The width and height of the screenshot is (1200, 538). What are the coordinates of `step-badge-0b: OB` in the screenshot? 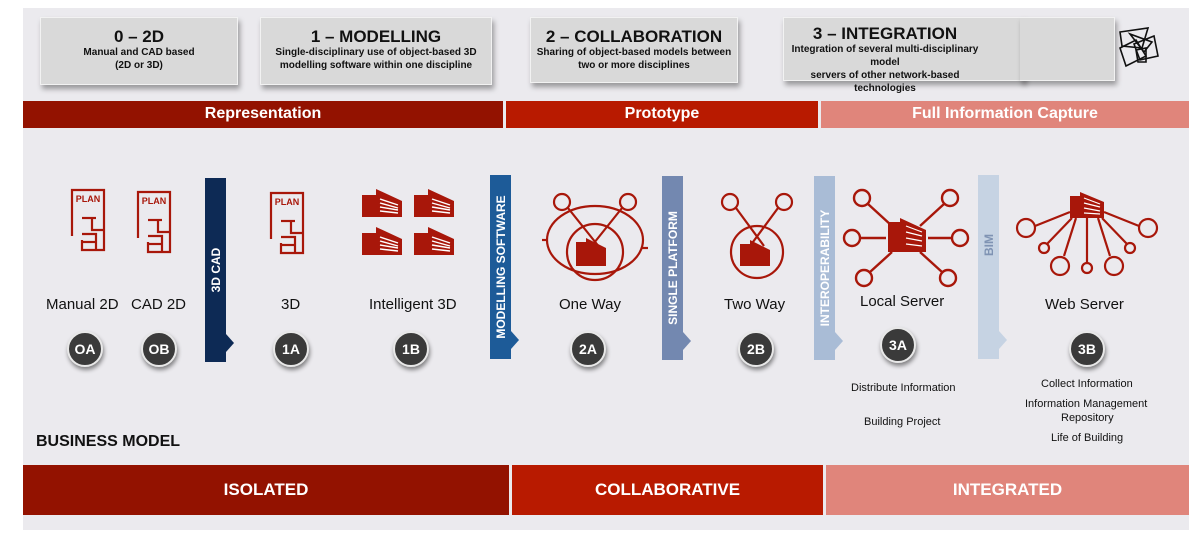 It's located at (159, 349).